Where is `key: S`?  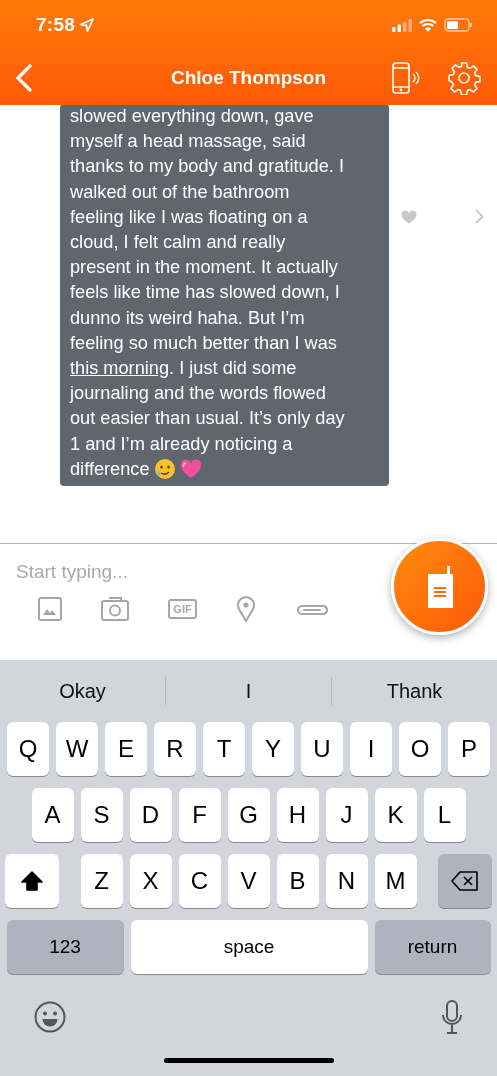
key: S is located at coordinates (101, 815).